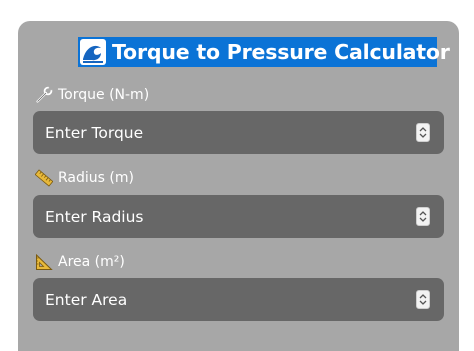  I want to click on area-input, so click(218, 299).